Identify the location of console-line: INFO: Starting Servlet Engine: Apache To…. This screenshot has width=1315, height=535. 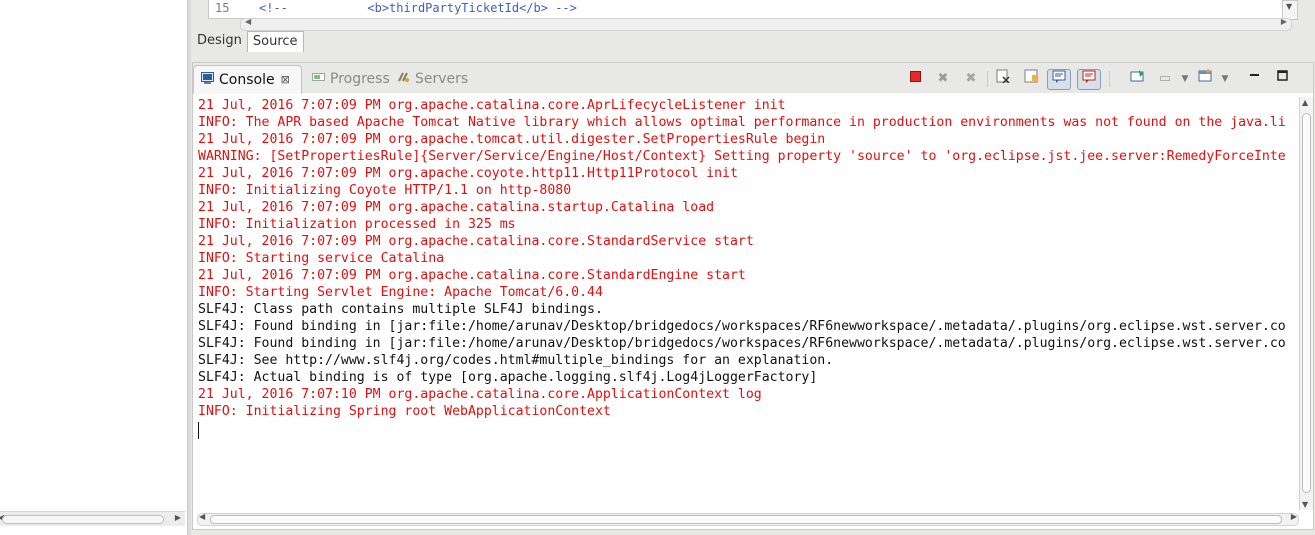
(400, 292).